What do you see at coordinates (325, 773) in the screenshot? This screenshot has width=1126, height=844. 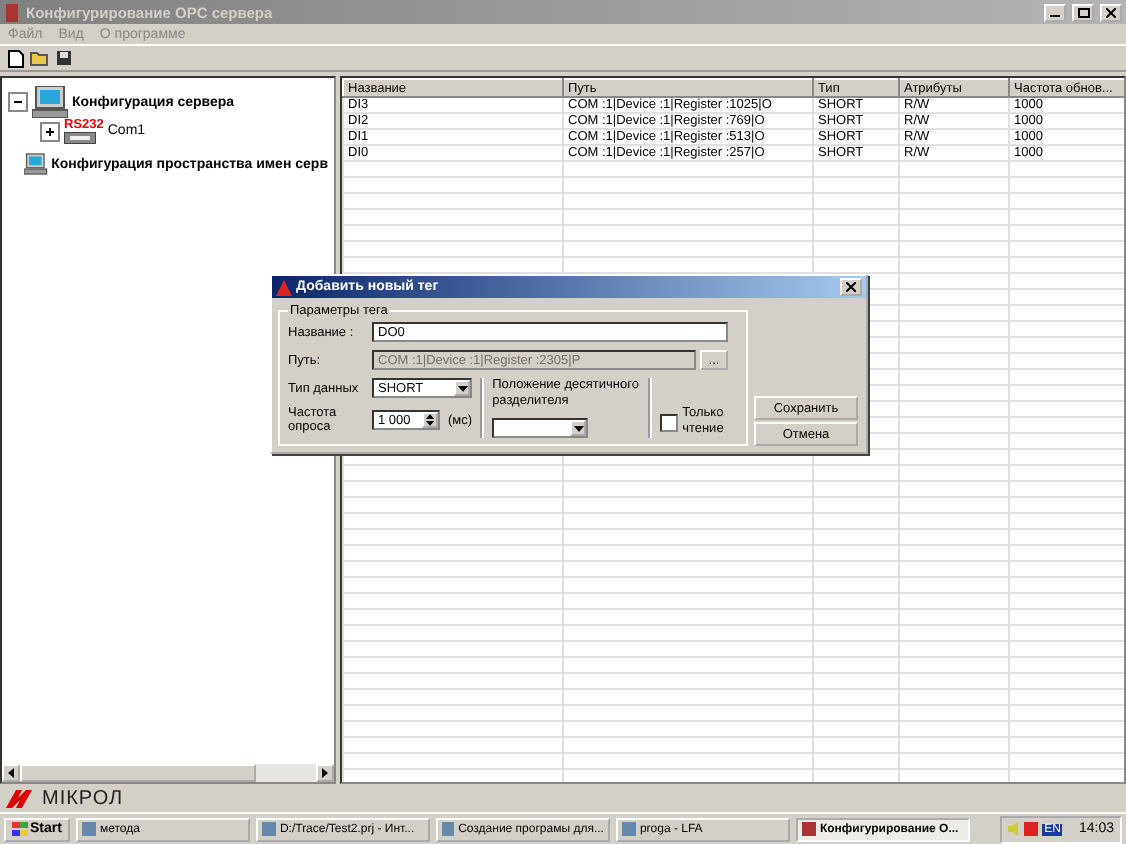 I see `right-arrow-icon` at bounding box center [325, 773].